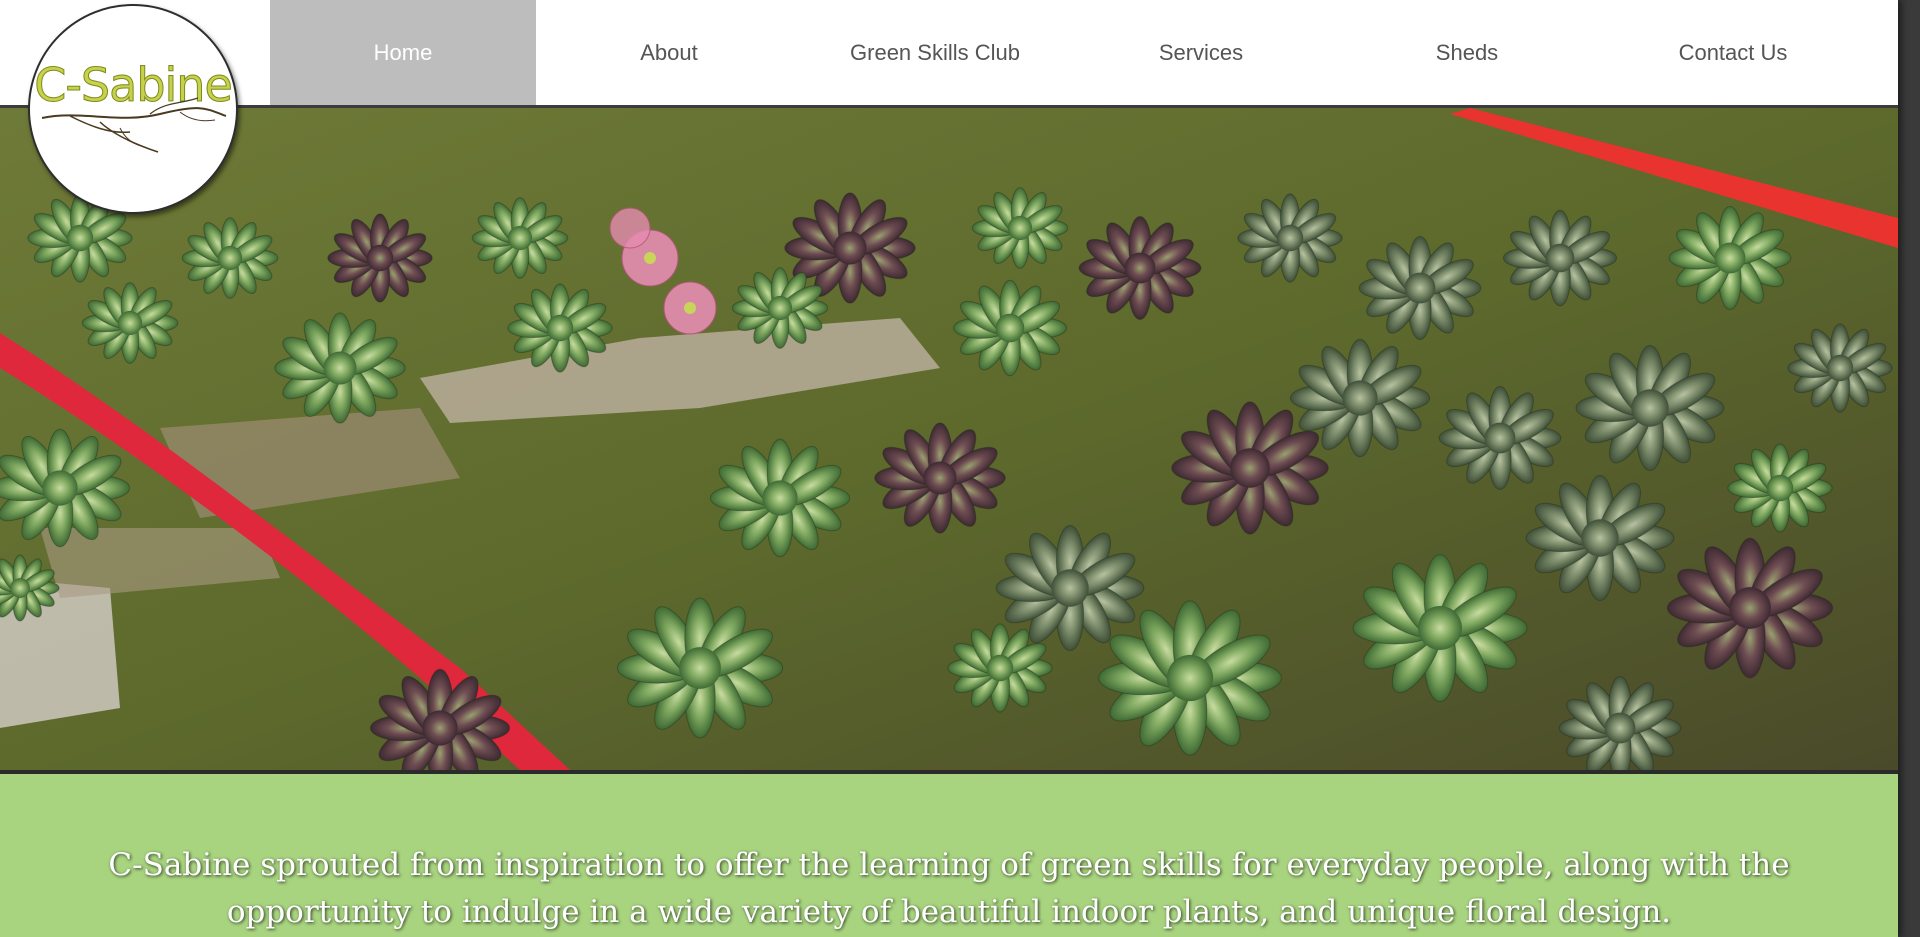  I want to click on site-logo: C-Sabine, so click(133, 109).